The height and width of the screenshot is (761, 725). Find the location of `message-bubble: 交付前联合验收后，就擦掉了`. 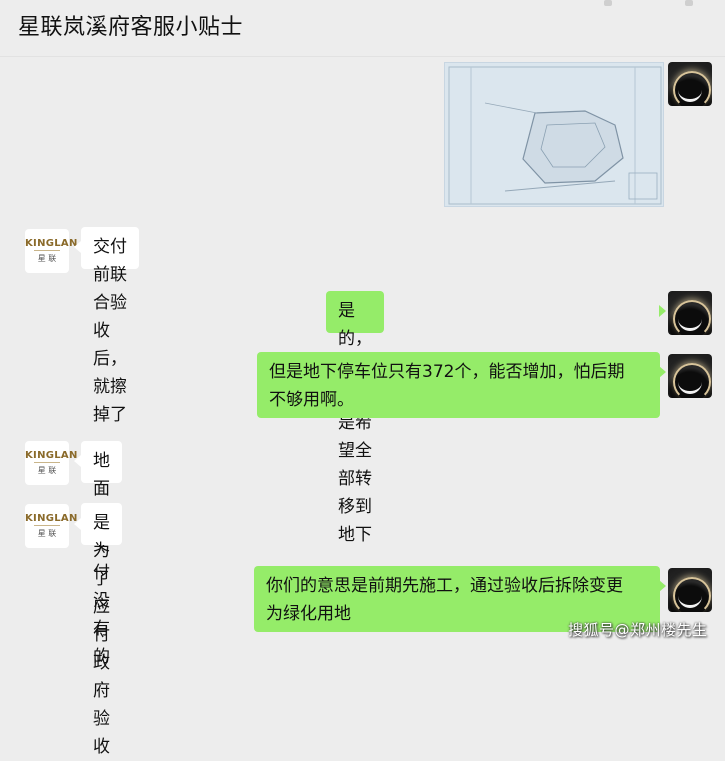

message-bubble: 交付前联合验收后，就擦掉了 is located at coordinates (110, 326).